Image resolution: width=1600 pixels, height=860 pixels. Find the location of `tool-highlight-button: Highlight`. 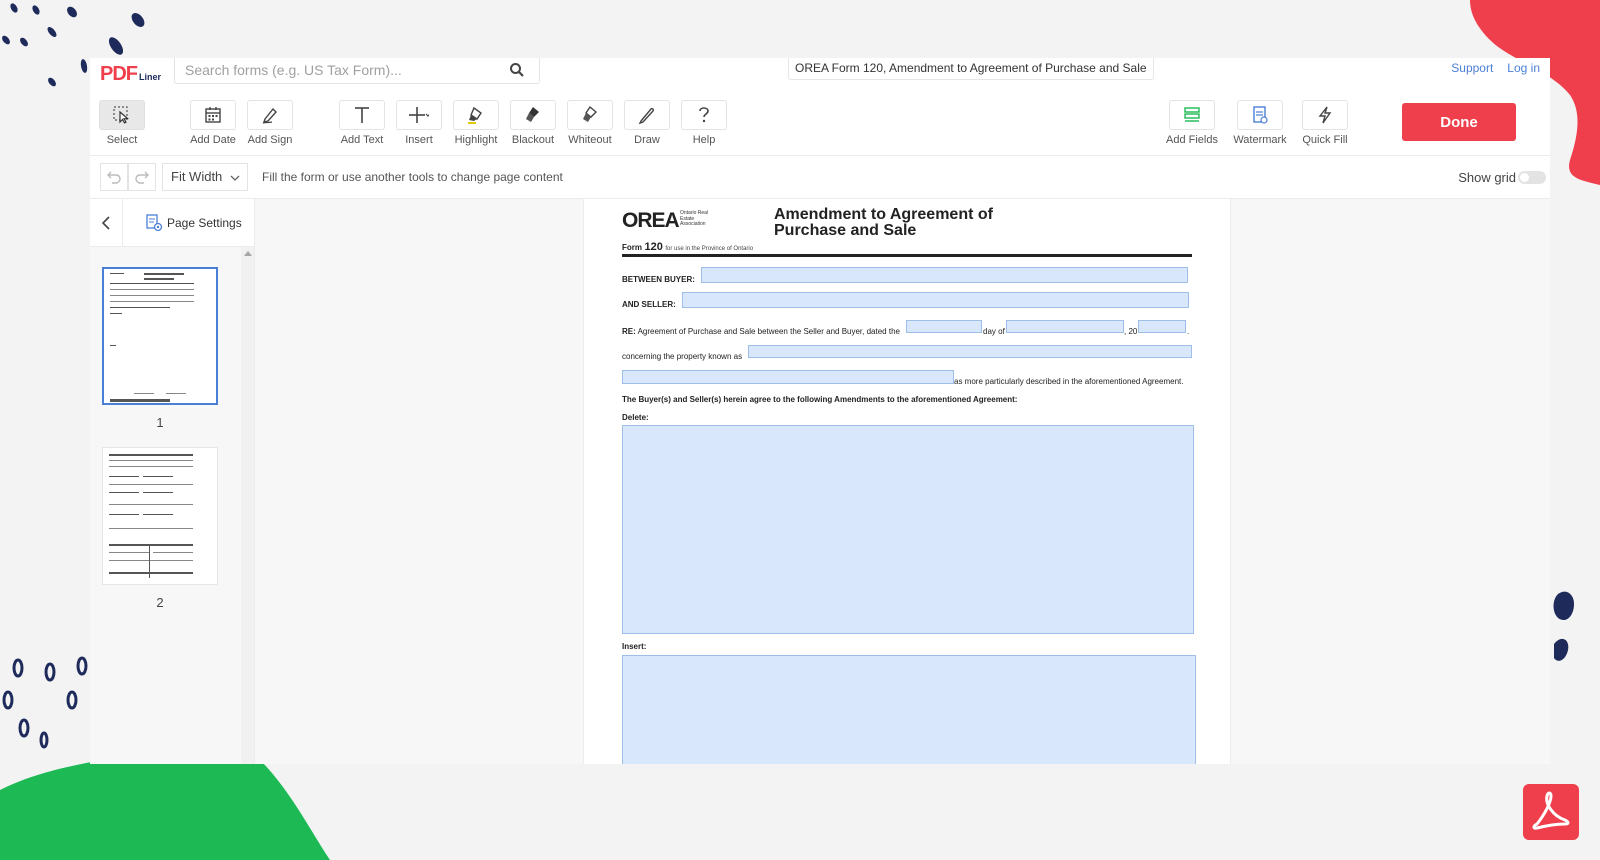

tool-highlight-button: Highlight is located at coordinates (476, 123).